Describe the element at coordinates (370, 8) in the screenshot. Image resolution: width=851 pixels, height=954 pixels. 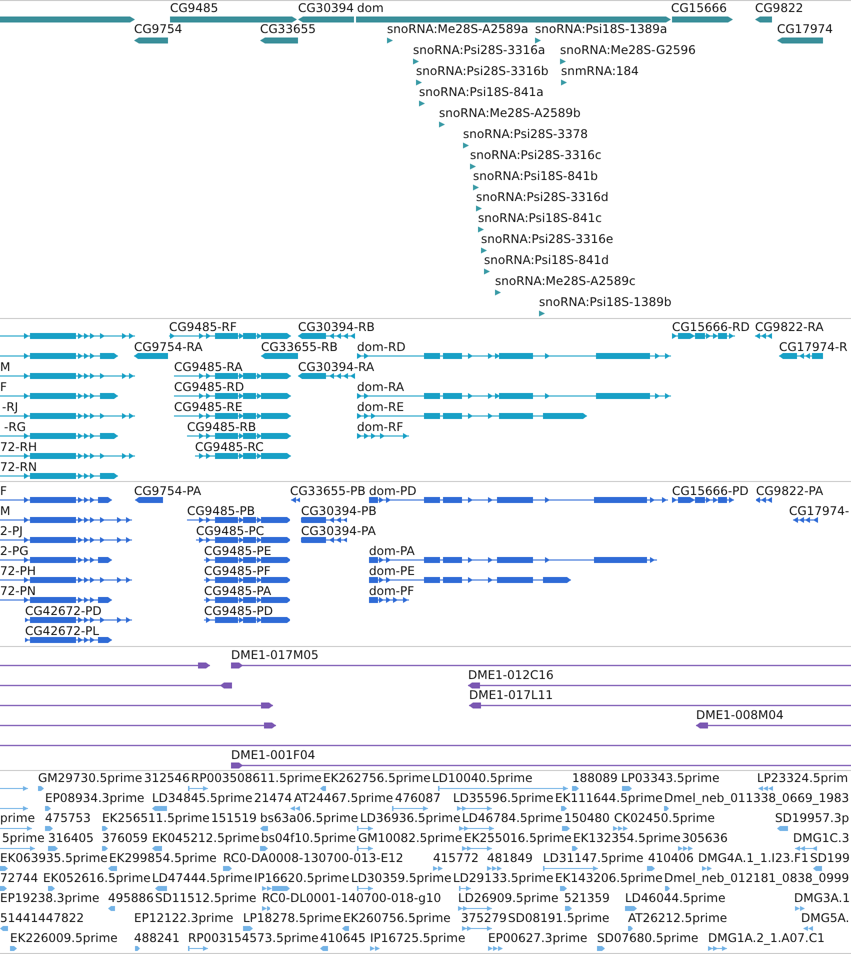
I see `feature-label: dom` at that location.